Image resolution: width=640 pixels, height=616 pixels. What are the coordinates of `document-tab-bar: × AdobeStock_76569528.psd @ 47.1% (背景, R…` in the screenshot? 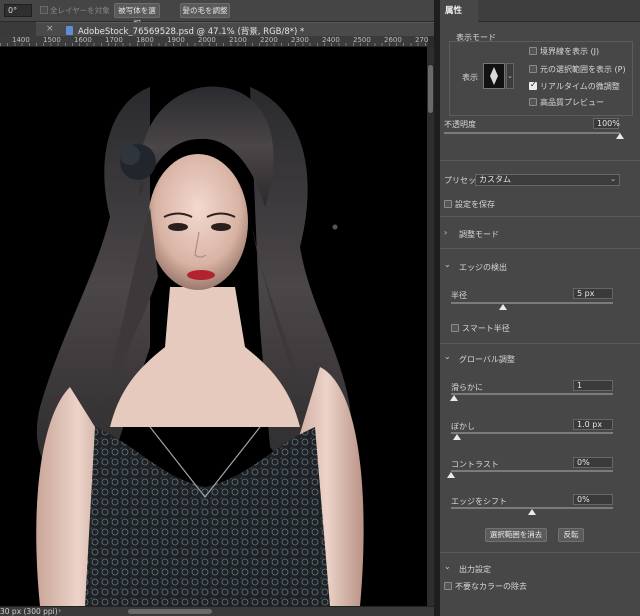 It's located at (217, 29).